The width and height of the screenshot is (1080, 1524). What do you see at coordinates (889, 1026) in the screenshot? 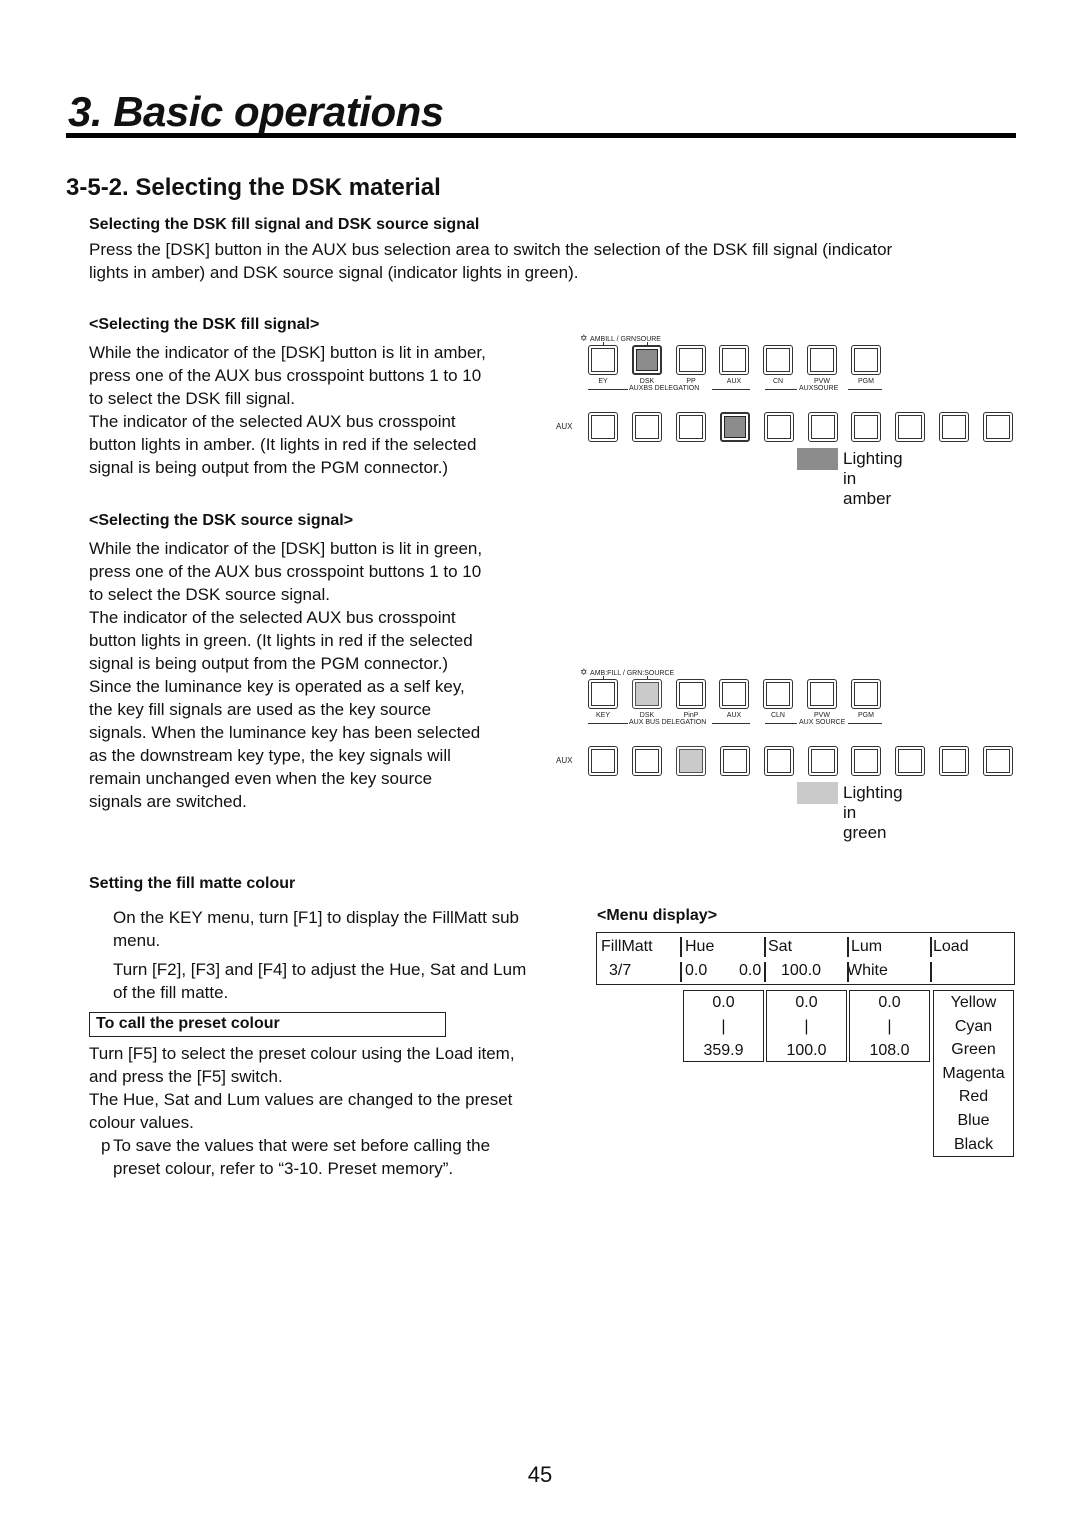
I see `lum-range-box: 0.0 | 108.0` at bounding box center [889, 1026].